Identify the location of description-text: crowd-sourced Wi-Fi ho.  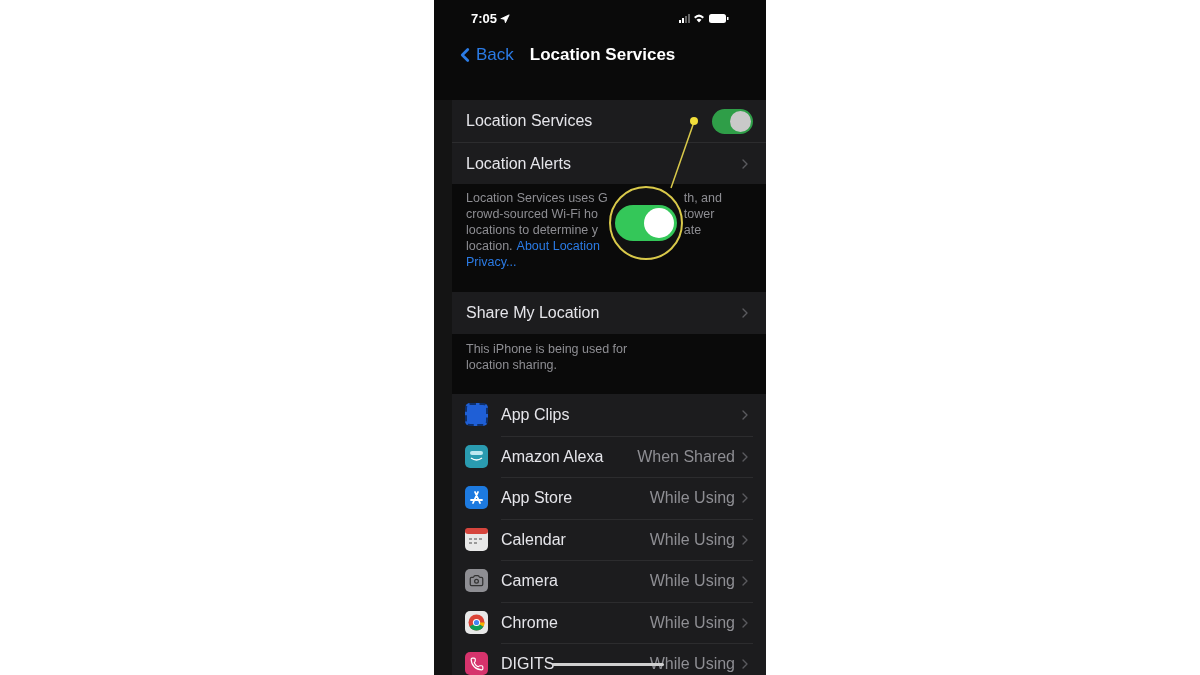
(532, 214).